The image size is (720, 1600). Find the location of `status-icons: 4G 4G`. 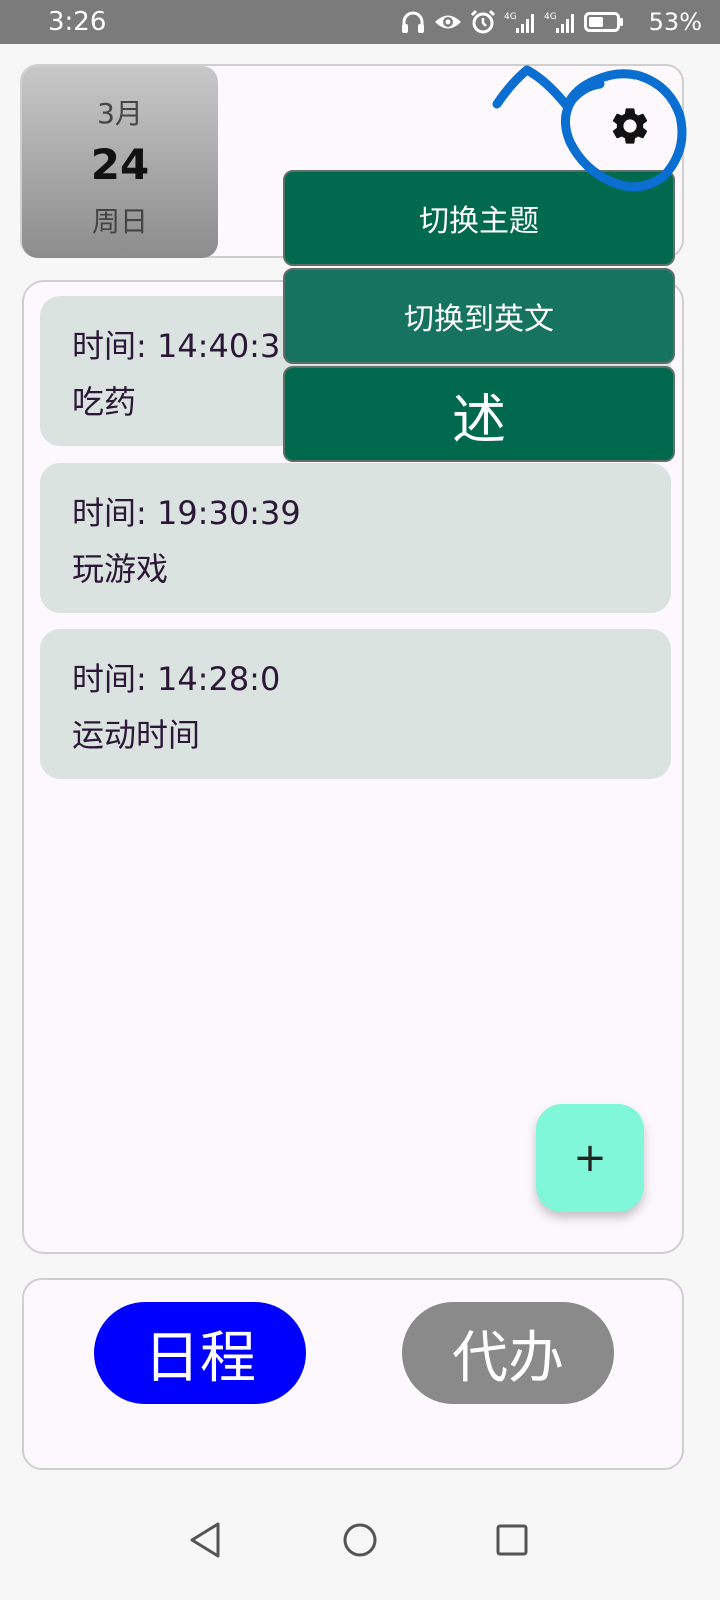

status-icons: 4G 4G is located at coordinates (512, 22).